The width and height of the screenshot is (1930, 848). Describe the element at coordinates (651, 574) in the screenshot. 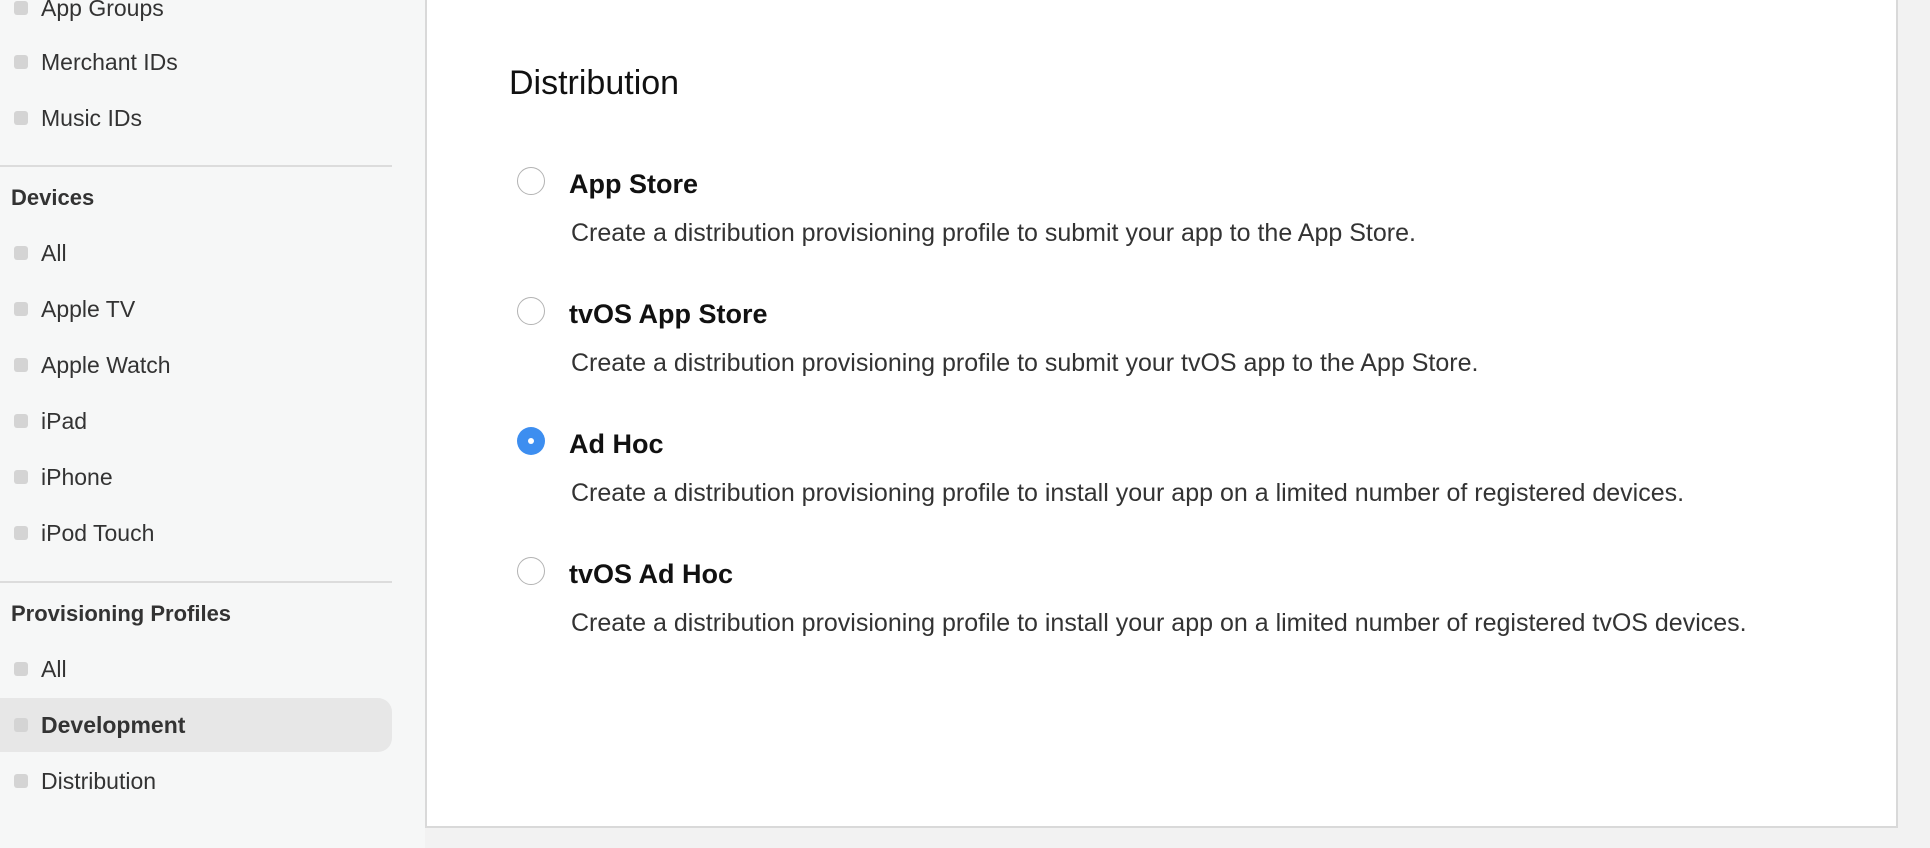

I see `option-title: tvOS Ad Hoc` at that location.